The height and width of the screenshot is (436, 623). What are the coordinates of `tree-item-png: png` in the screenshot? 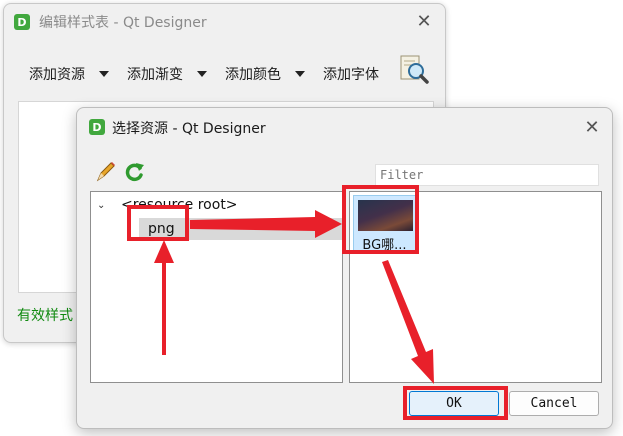 It's located at (240, 229).